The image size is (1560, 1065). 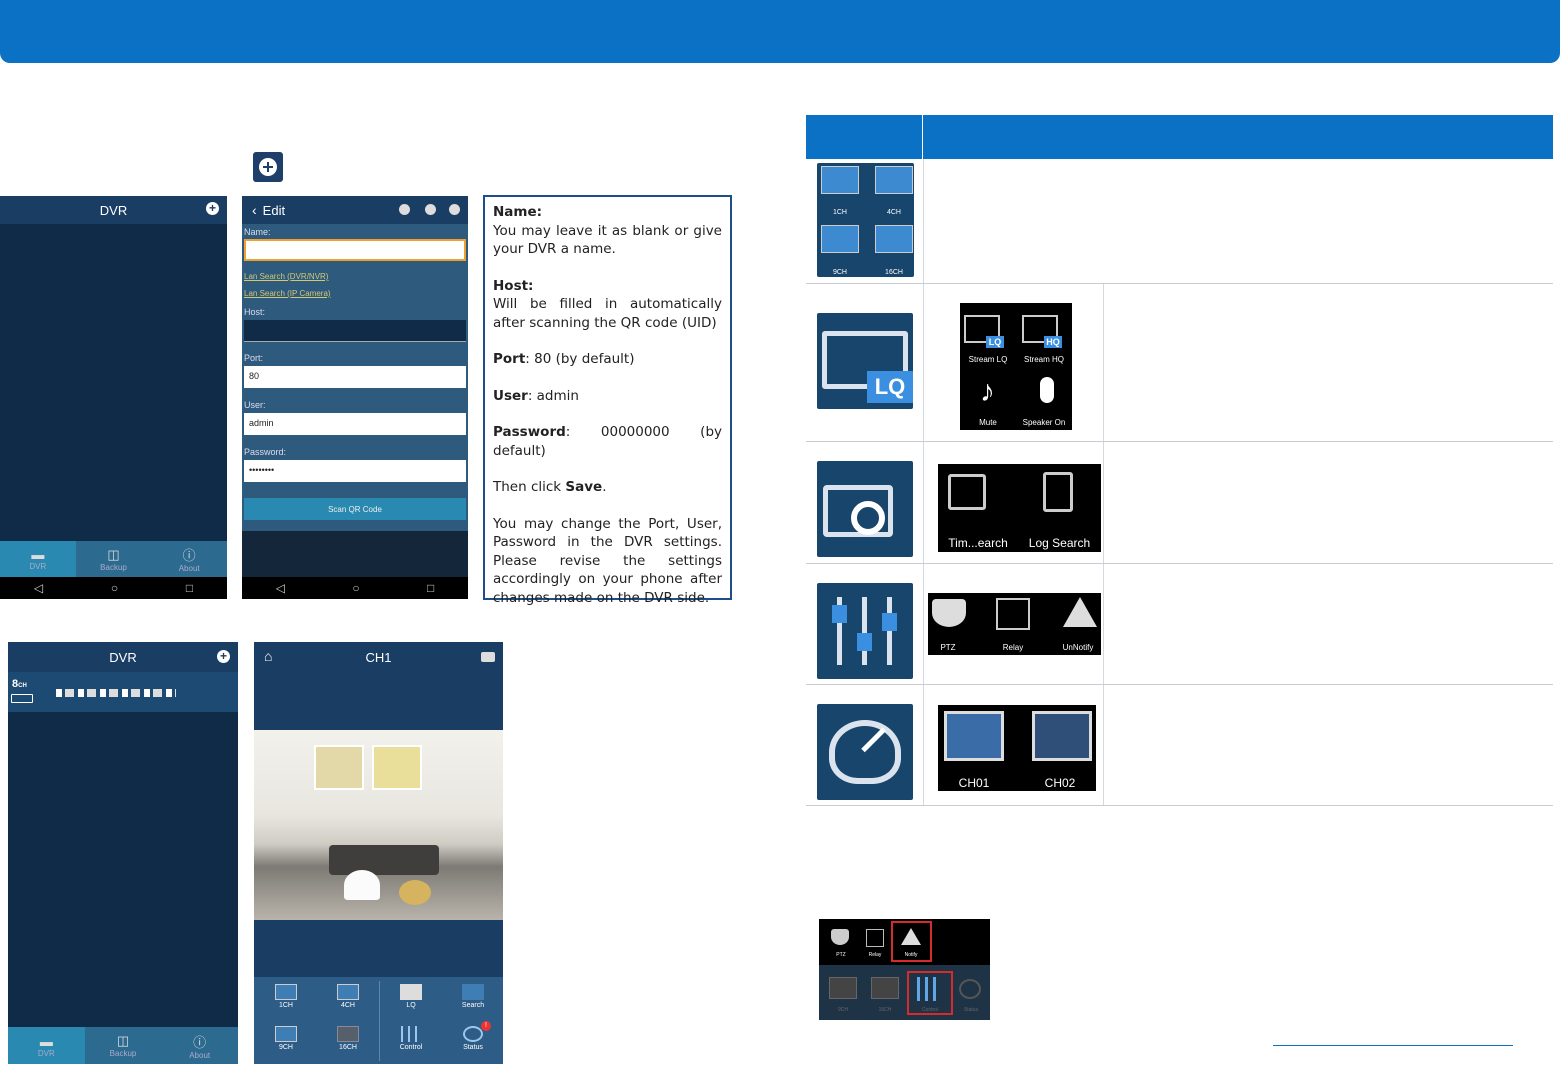 I want to click on btn-9ch: 9CH, so click(x=286, y=1042).